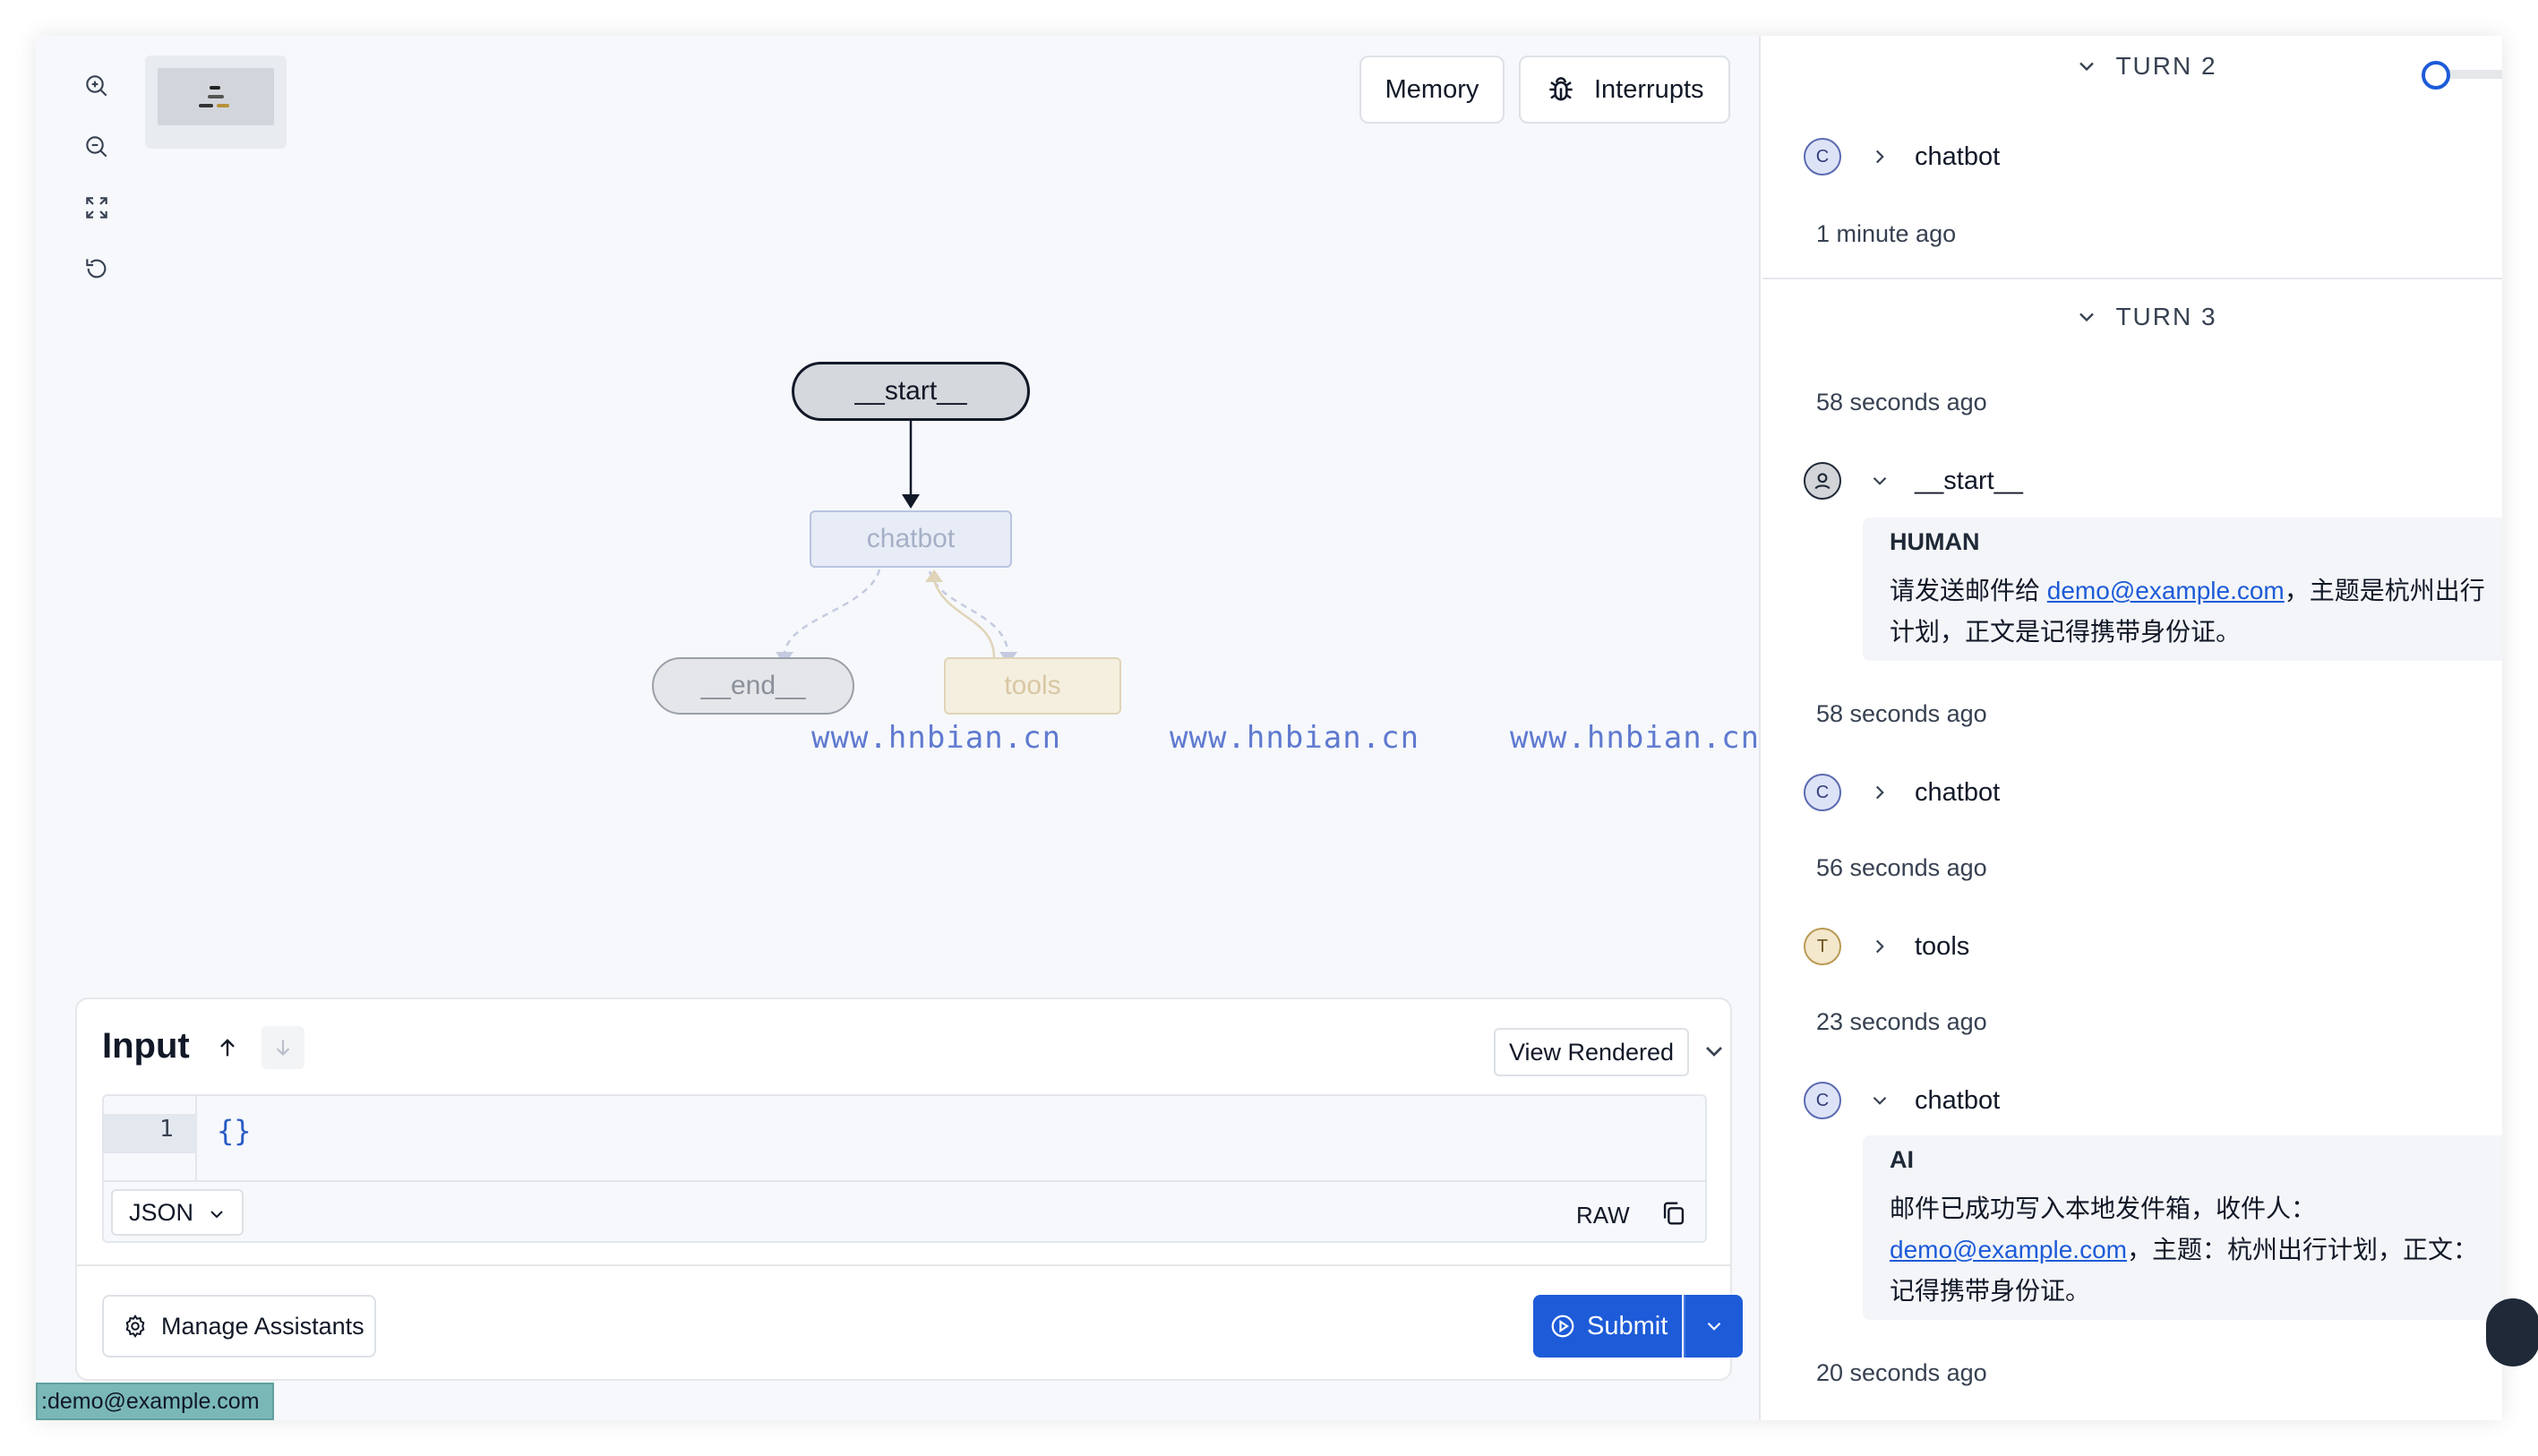 This screenshot has width=2538, height=1456. I want to click on node-start: __start__, so click(911, 391).